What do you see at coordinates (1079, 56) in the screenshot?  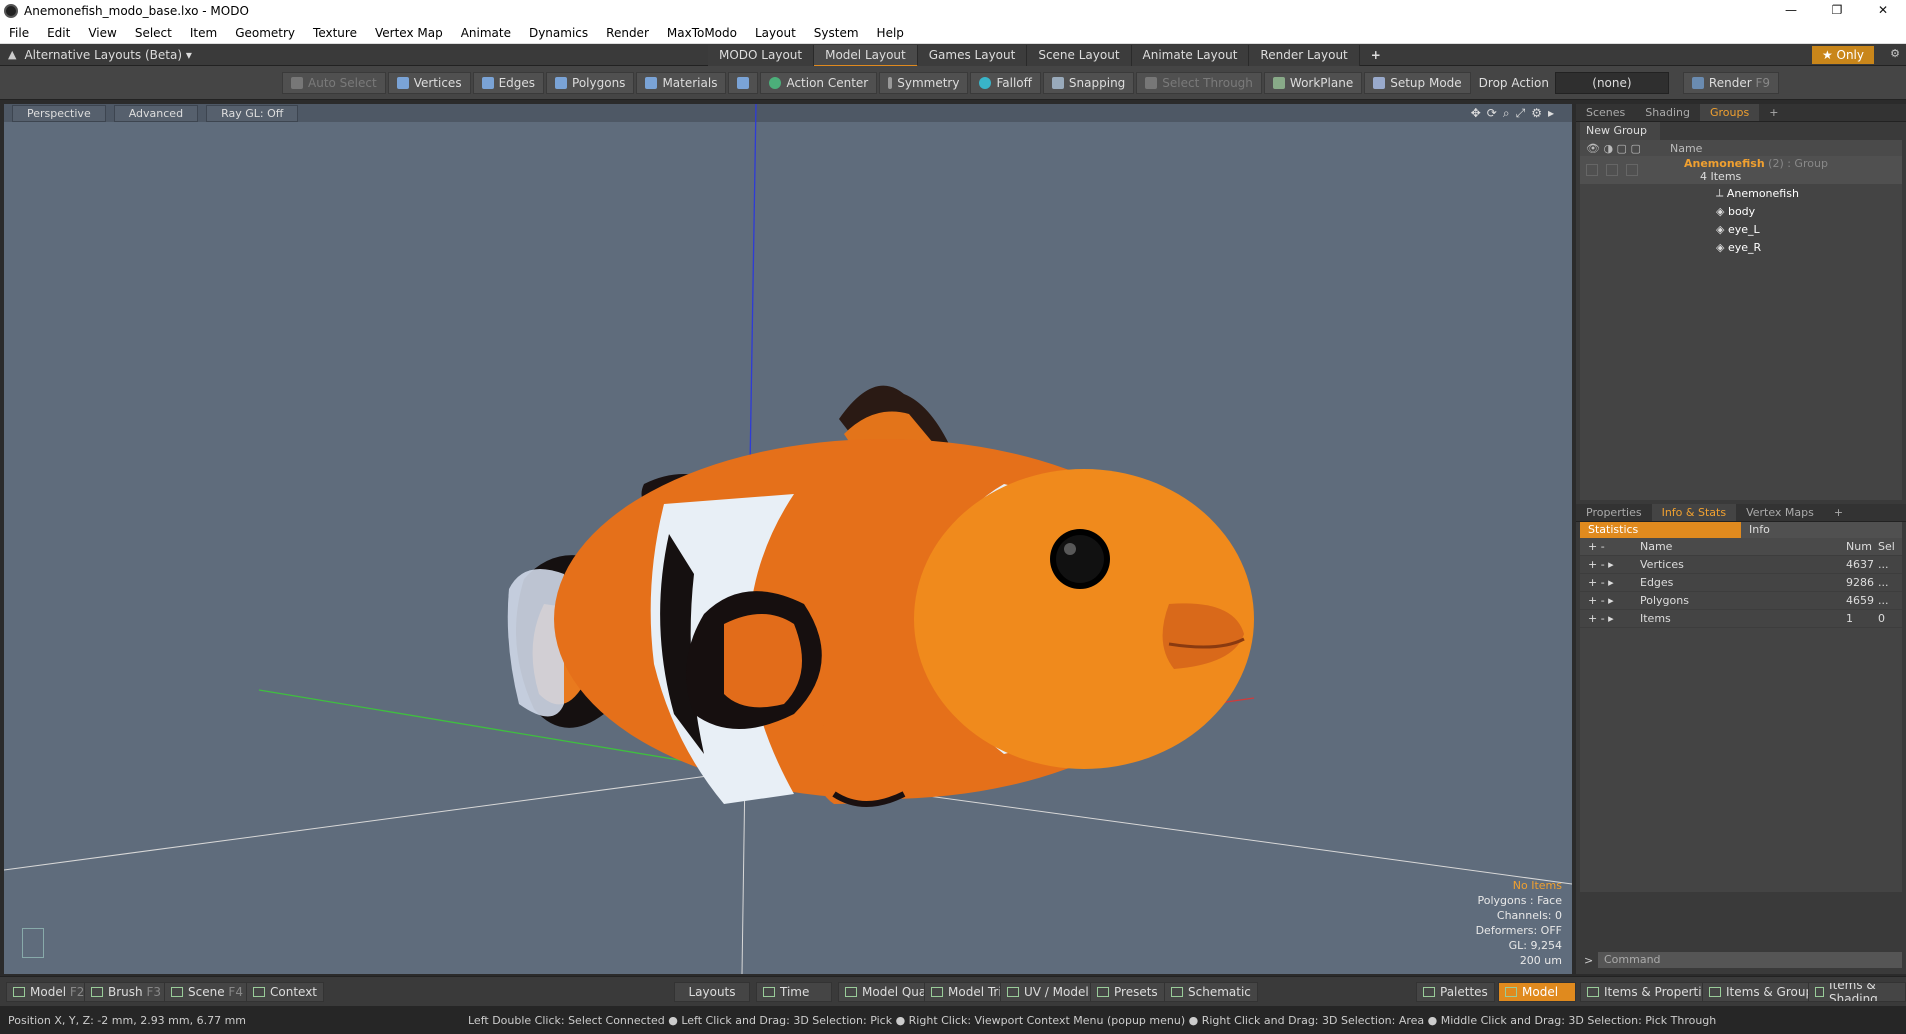 I see `tab-scene-layout: Scene Layout` at bounding box center [1079, 56].